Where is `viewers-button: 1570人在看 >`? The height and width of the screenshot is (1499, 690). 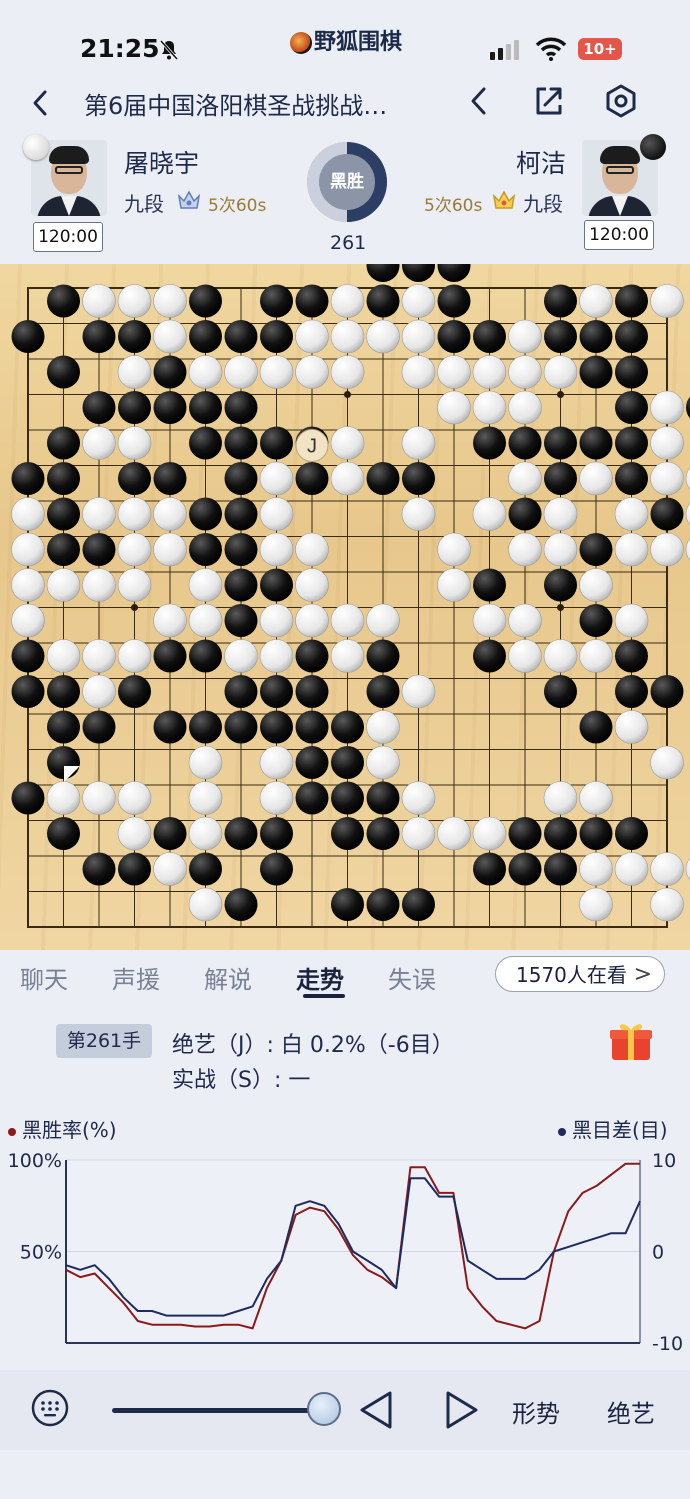 viewers-button: 1570人在看 > is located at coordinates (580, 974).